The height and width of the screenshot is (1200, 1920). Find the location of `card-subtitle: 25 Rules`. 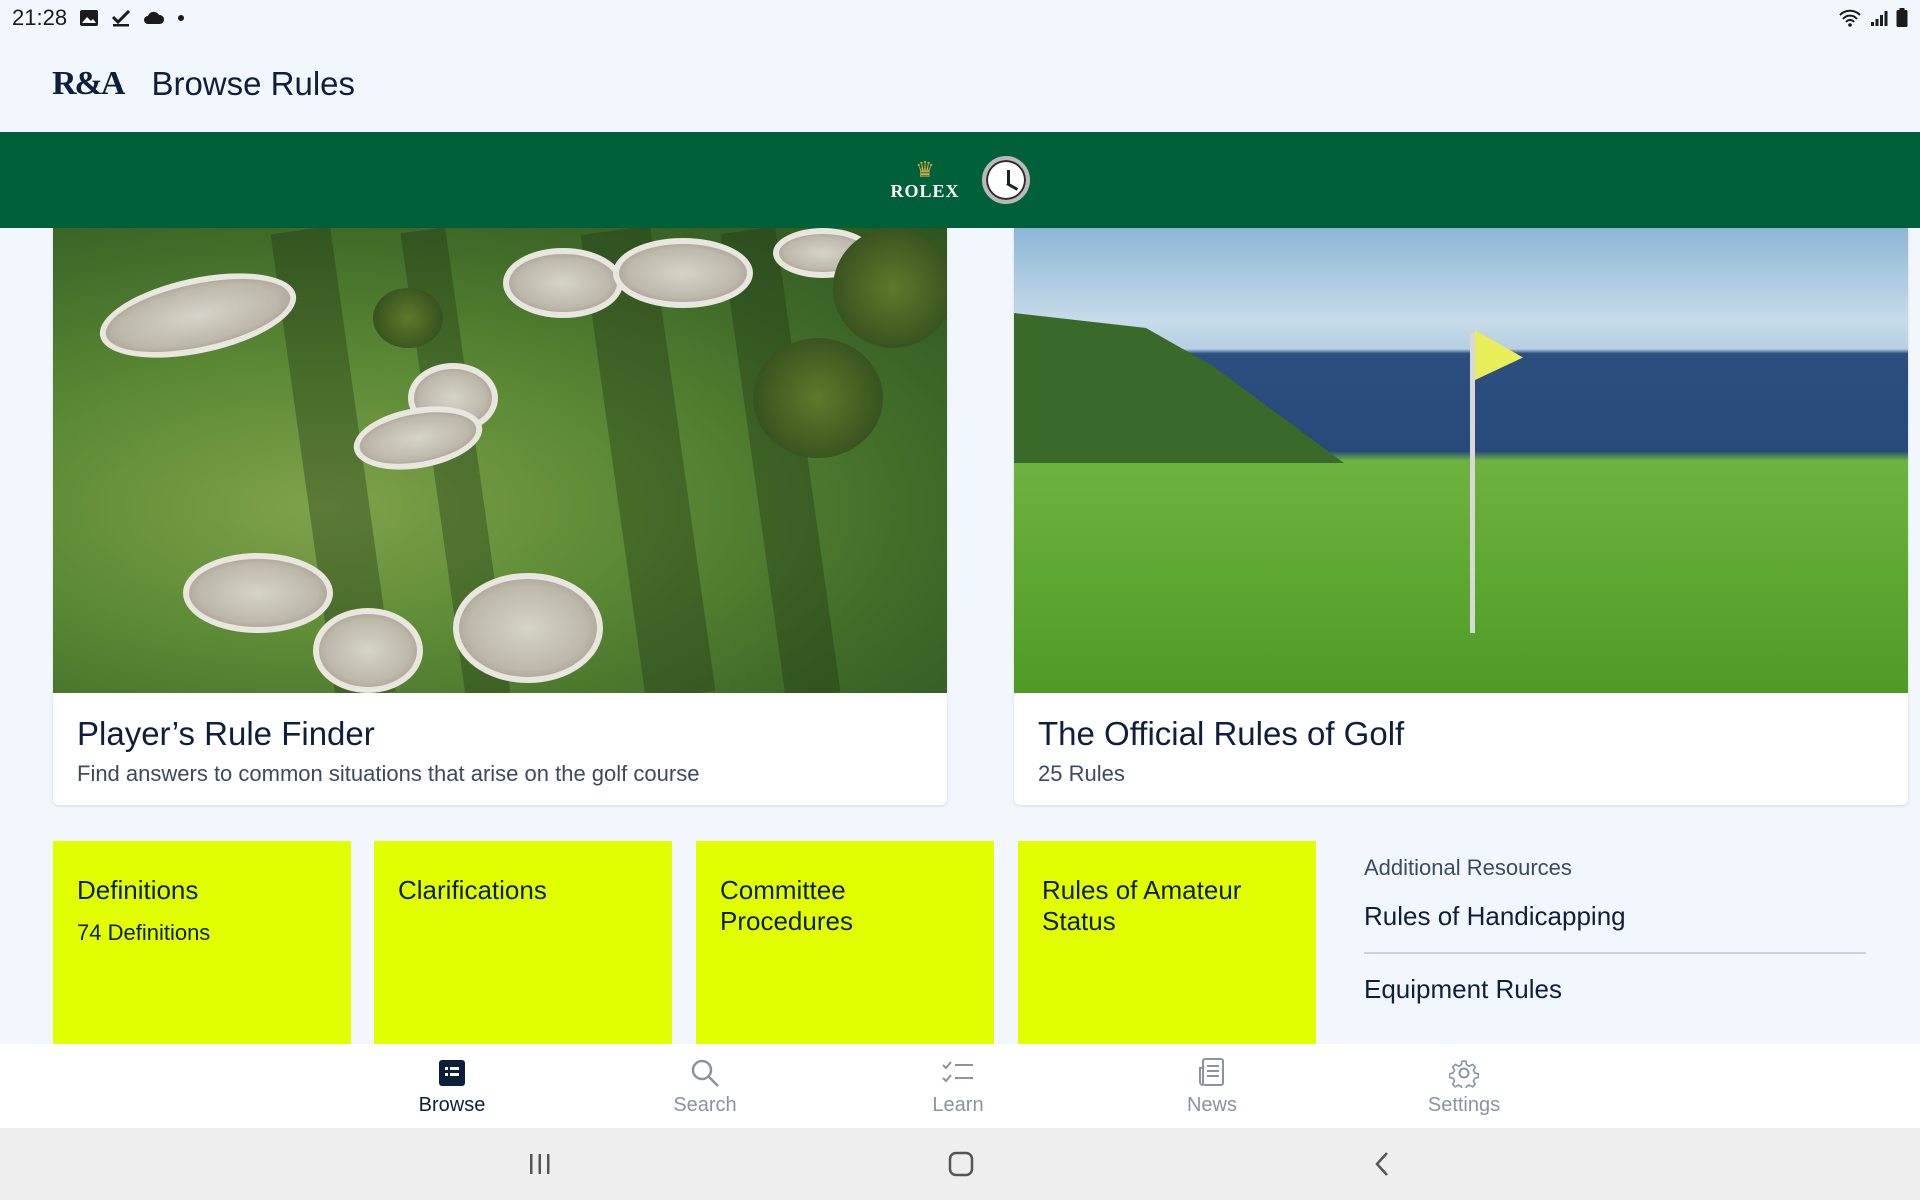

card-subtitle: 25 Rules is located at coordinates (1081, 773).